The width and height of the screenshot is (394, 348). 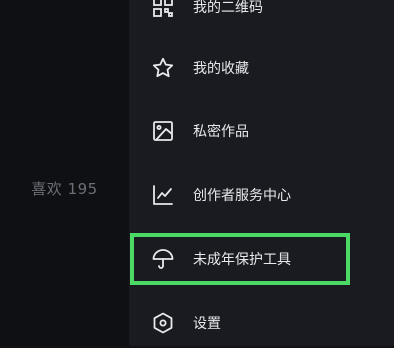 I want to click on menu-item-minor-protection: 未成年保护工具, so click(x=261, y=259).